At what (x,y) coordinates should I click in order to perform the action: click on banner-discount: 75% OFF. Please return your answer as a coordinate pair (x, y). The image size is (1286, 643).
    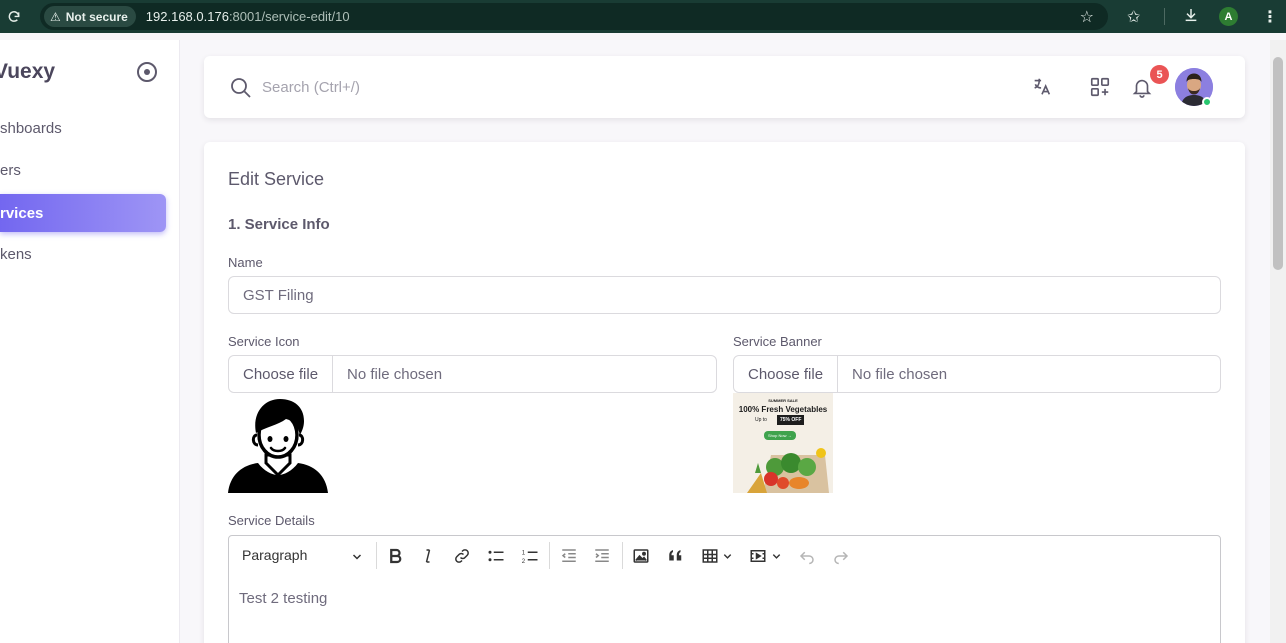
    Looking at the image, I should click on (791, 420).